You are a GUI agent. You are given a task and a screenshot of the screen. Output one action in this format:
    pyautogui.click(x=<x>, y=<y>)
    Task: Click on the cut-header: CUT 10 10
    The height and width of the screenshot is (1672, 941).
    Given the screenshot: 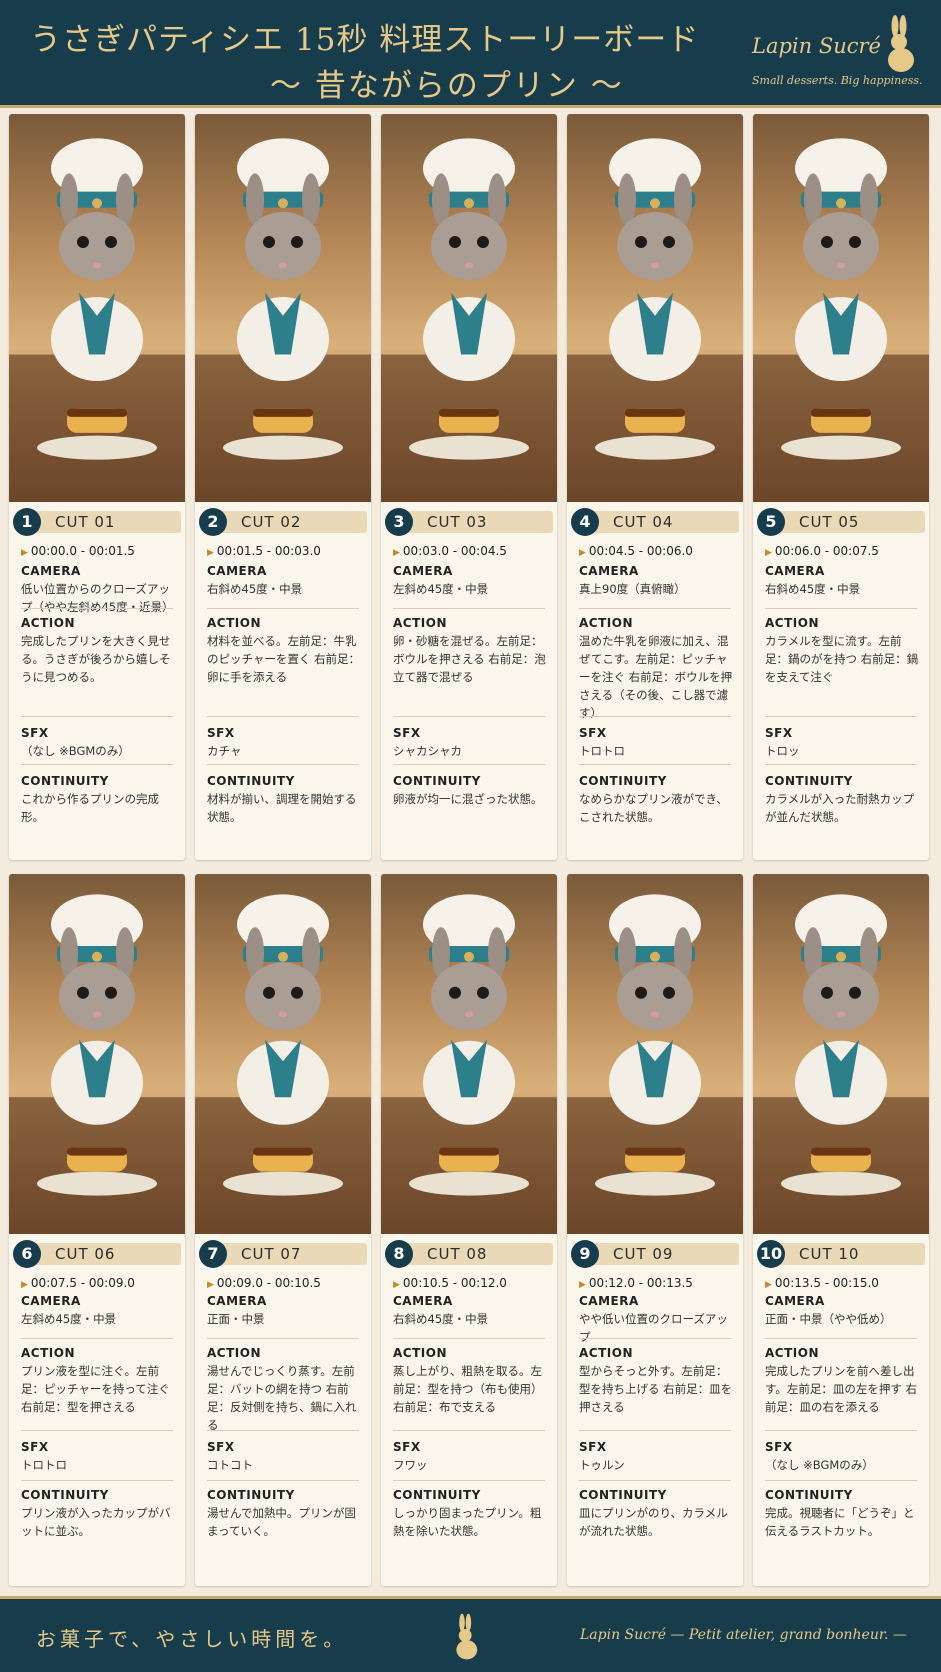 What is the action you would take?
    pyautogui.click(x=841, y=1254)
    